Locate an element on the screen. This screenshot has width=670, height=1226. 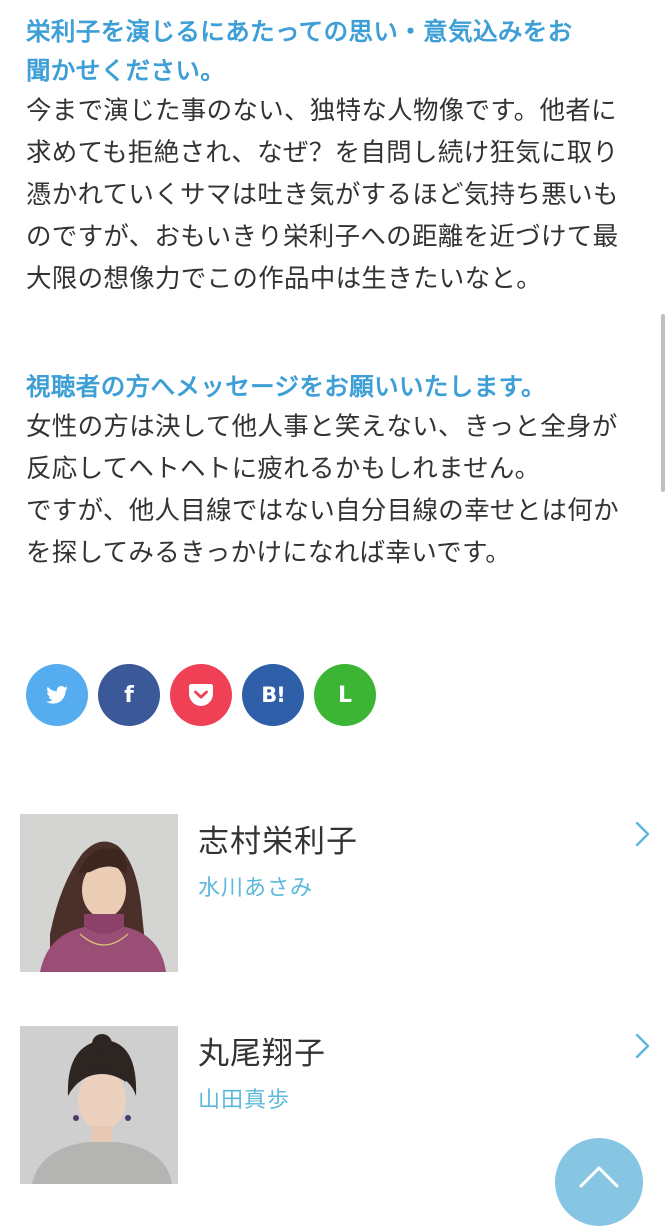
back-to-top-button is located at coordinates (599, 1182).